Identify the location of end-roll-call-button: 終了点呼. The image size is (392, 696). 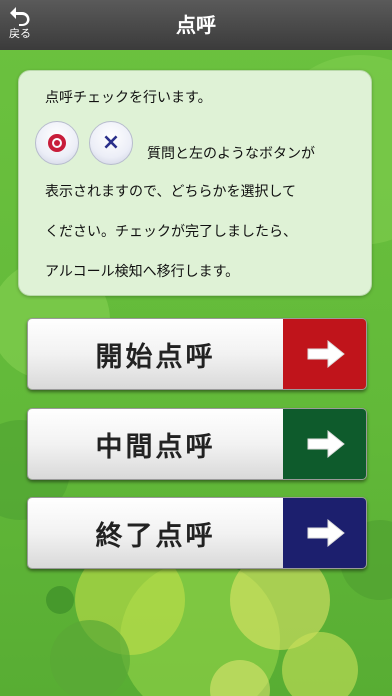
(197, 533).